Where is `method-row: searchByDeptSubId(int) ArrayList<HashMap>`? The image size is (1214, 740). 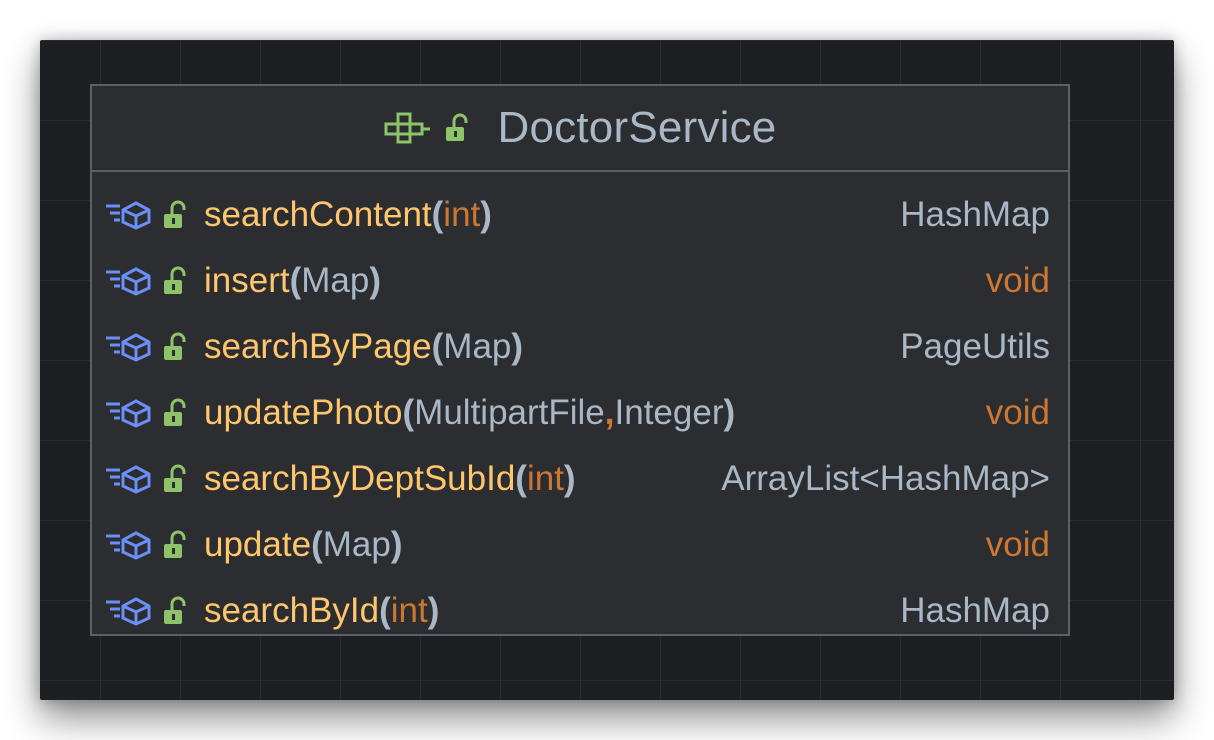 method-row: searchByDeptSubId(int) ArrayList<HashMap> is located at coordinates (580, 479).